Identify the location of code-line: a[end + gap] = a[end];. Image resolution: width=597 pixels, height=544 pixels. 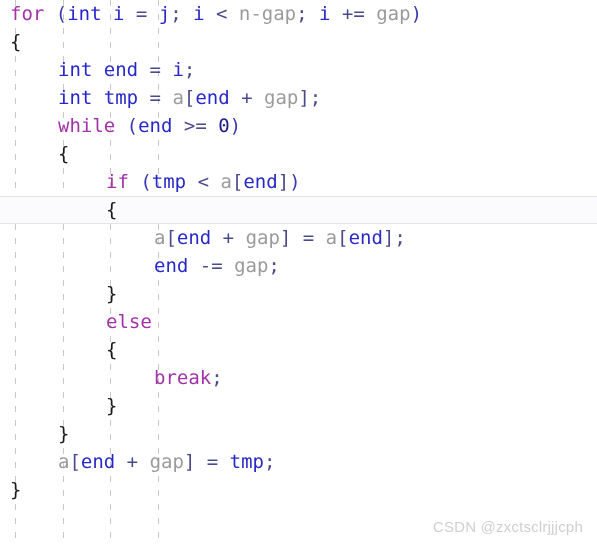
(298, 238).